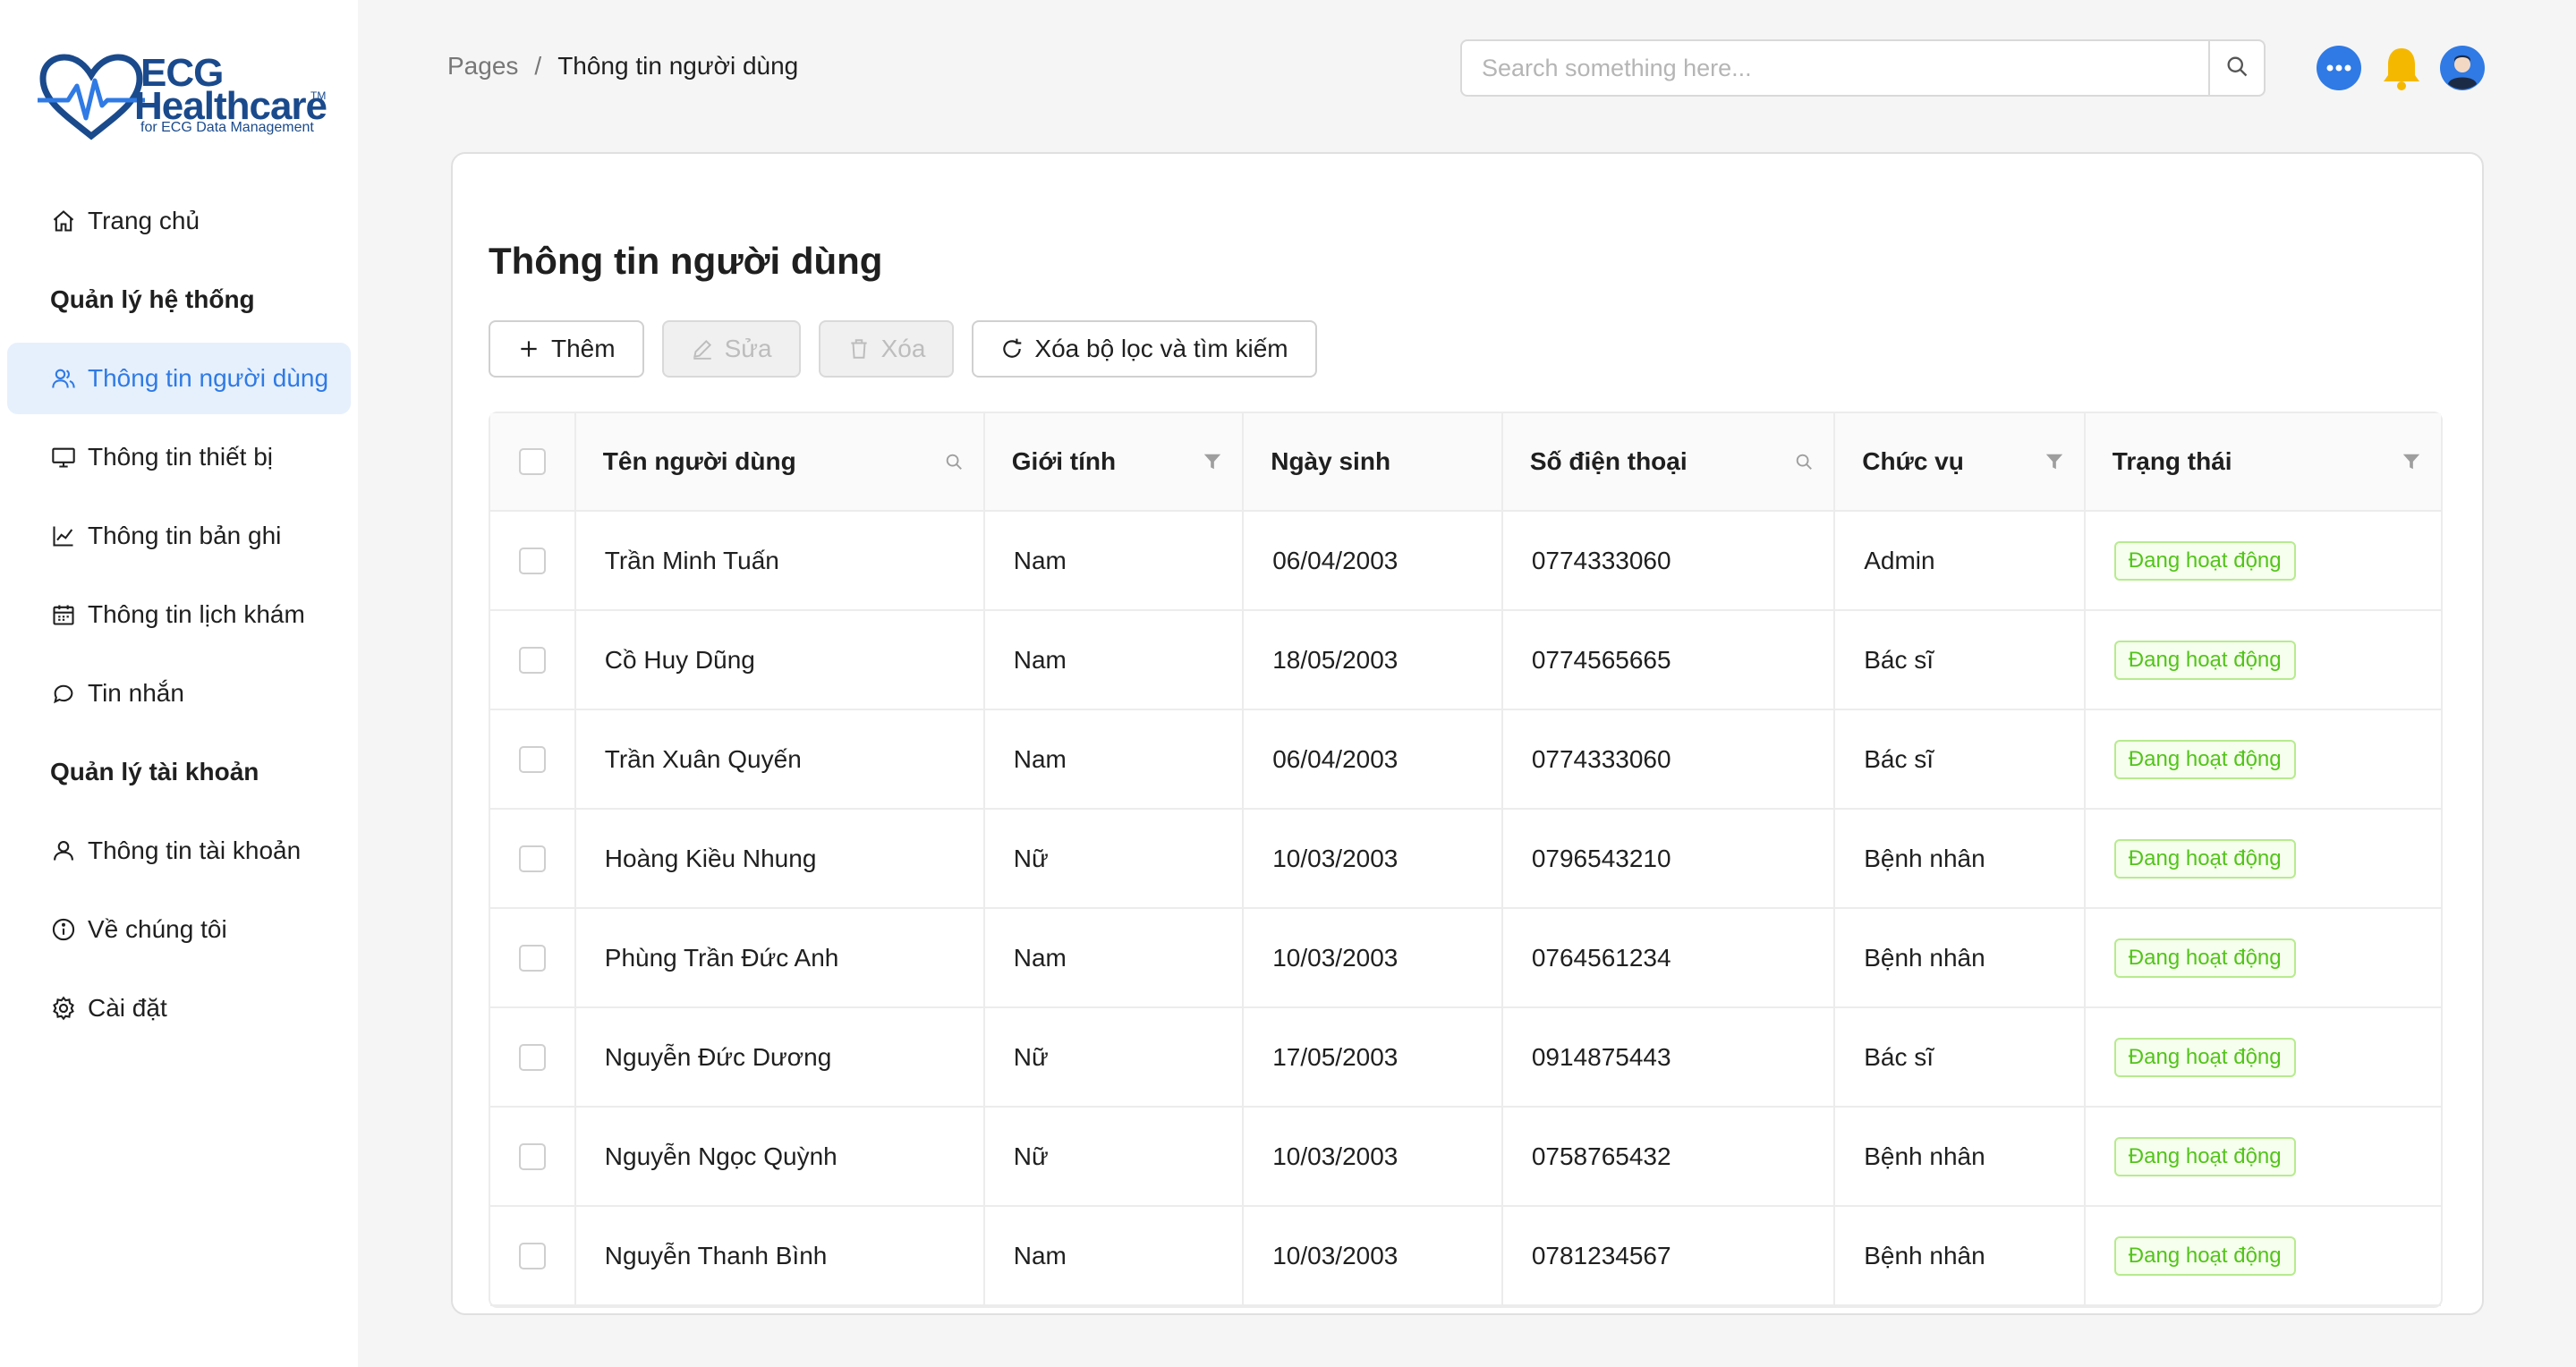 The image size is (2576, 1367). I want to click on add-button: Thêm, so click(566, 349).